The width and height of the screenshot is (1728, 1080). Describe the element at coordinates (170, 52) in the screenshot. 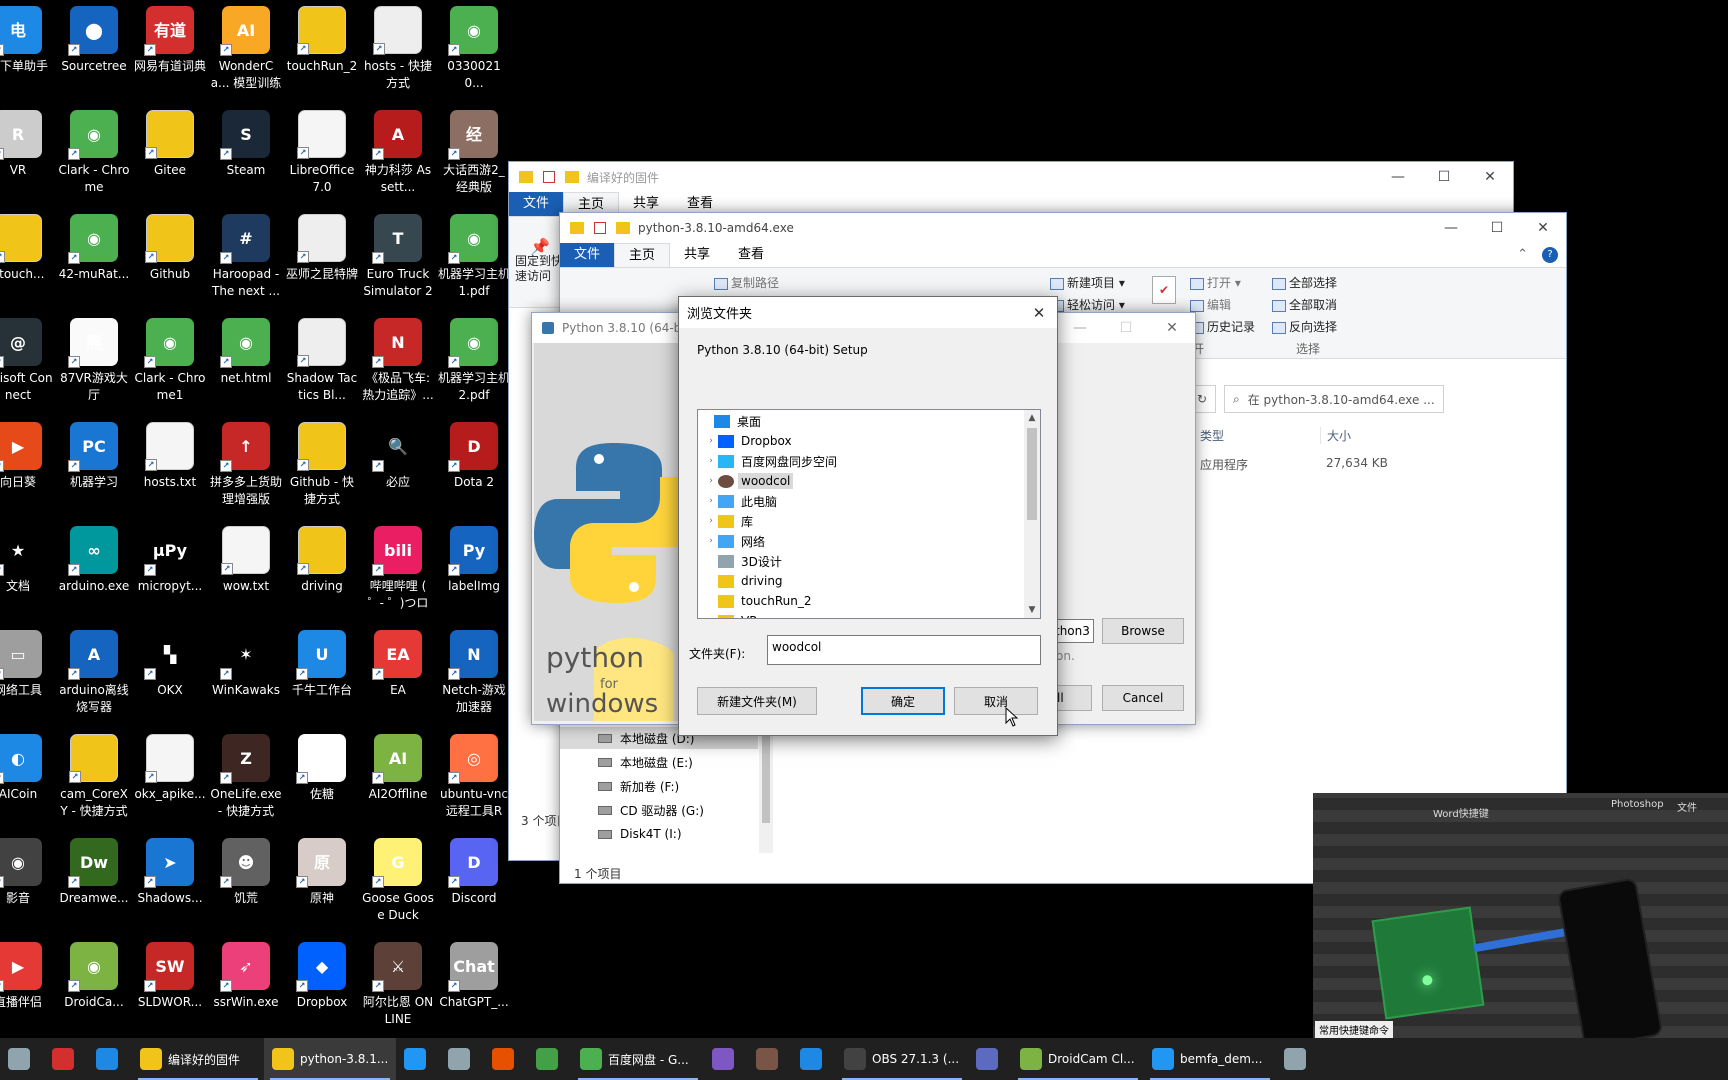

I see `desktop-icon: 有道 ↗ 网易有道词典` at that location.